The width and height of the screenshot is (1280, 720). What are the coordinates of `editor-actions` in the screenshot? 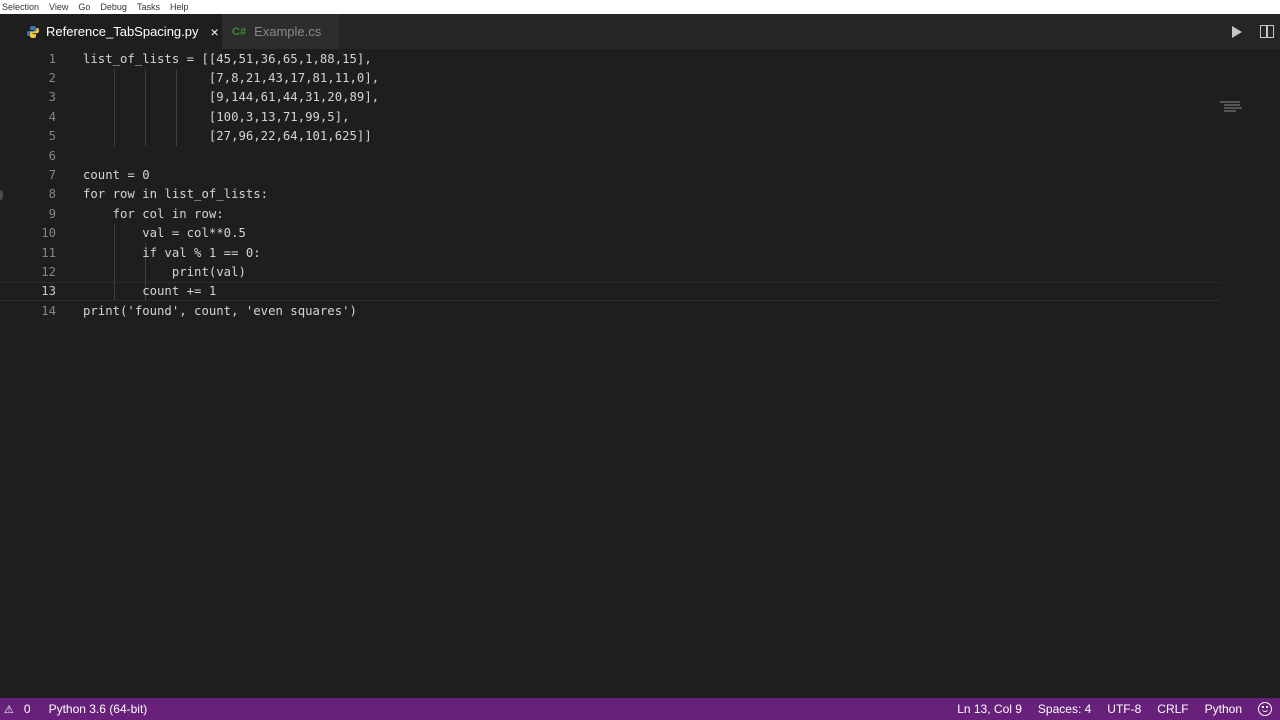 It's located at (1256, 31).